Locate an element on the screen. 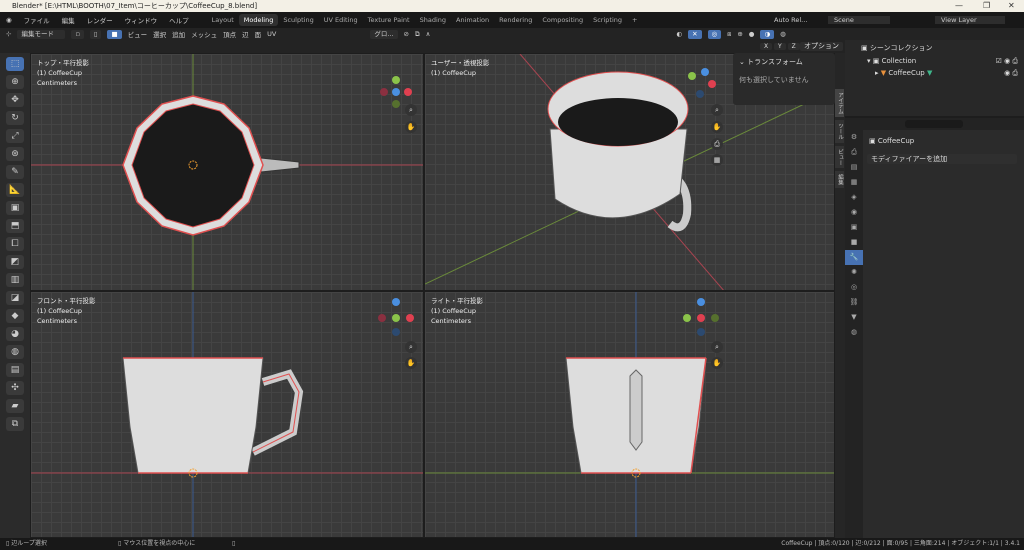 This screenshot has width=1024, height=550. shear-icon: ▰ is located at coordinates (15, 406).